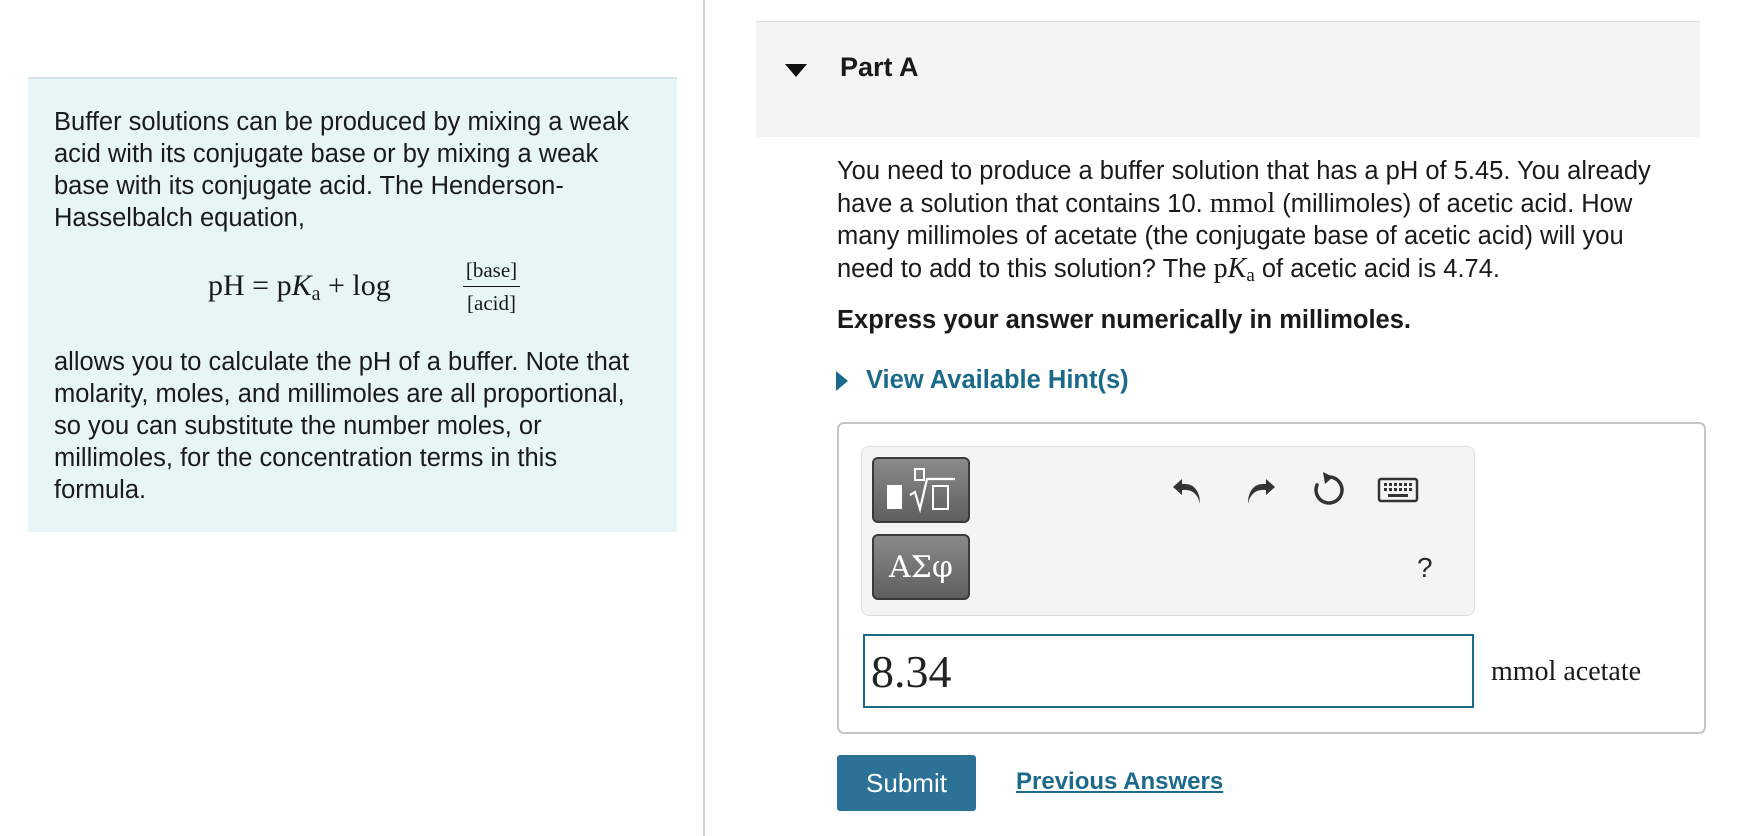 Image resolution: width=1746 pixels, height=836 pixels. Describe the element at coordinates (1242, 203) in the screenshot. I see `question-unit-mmol: mmol` at that location.